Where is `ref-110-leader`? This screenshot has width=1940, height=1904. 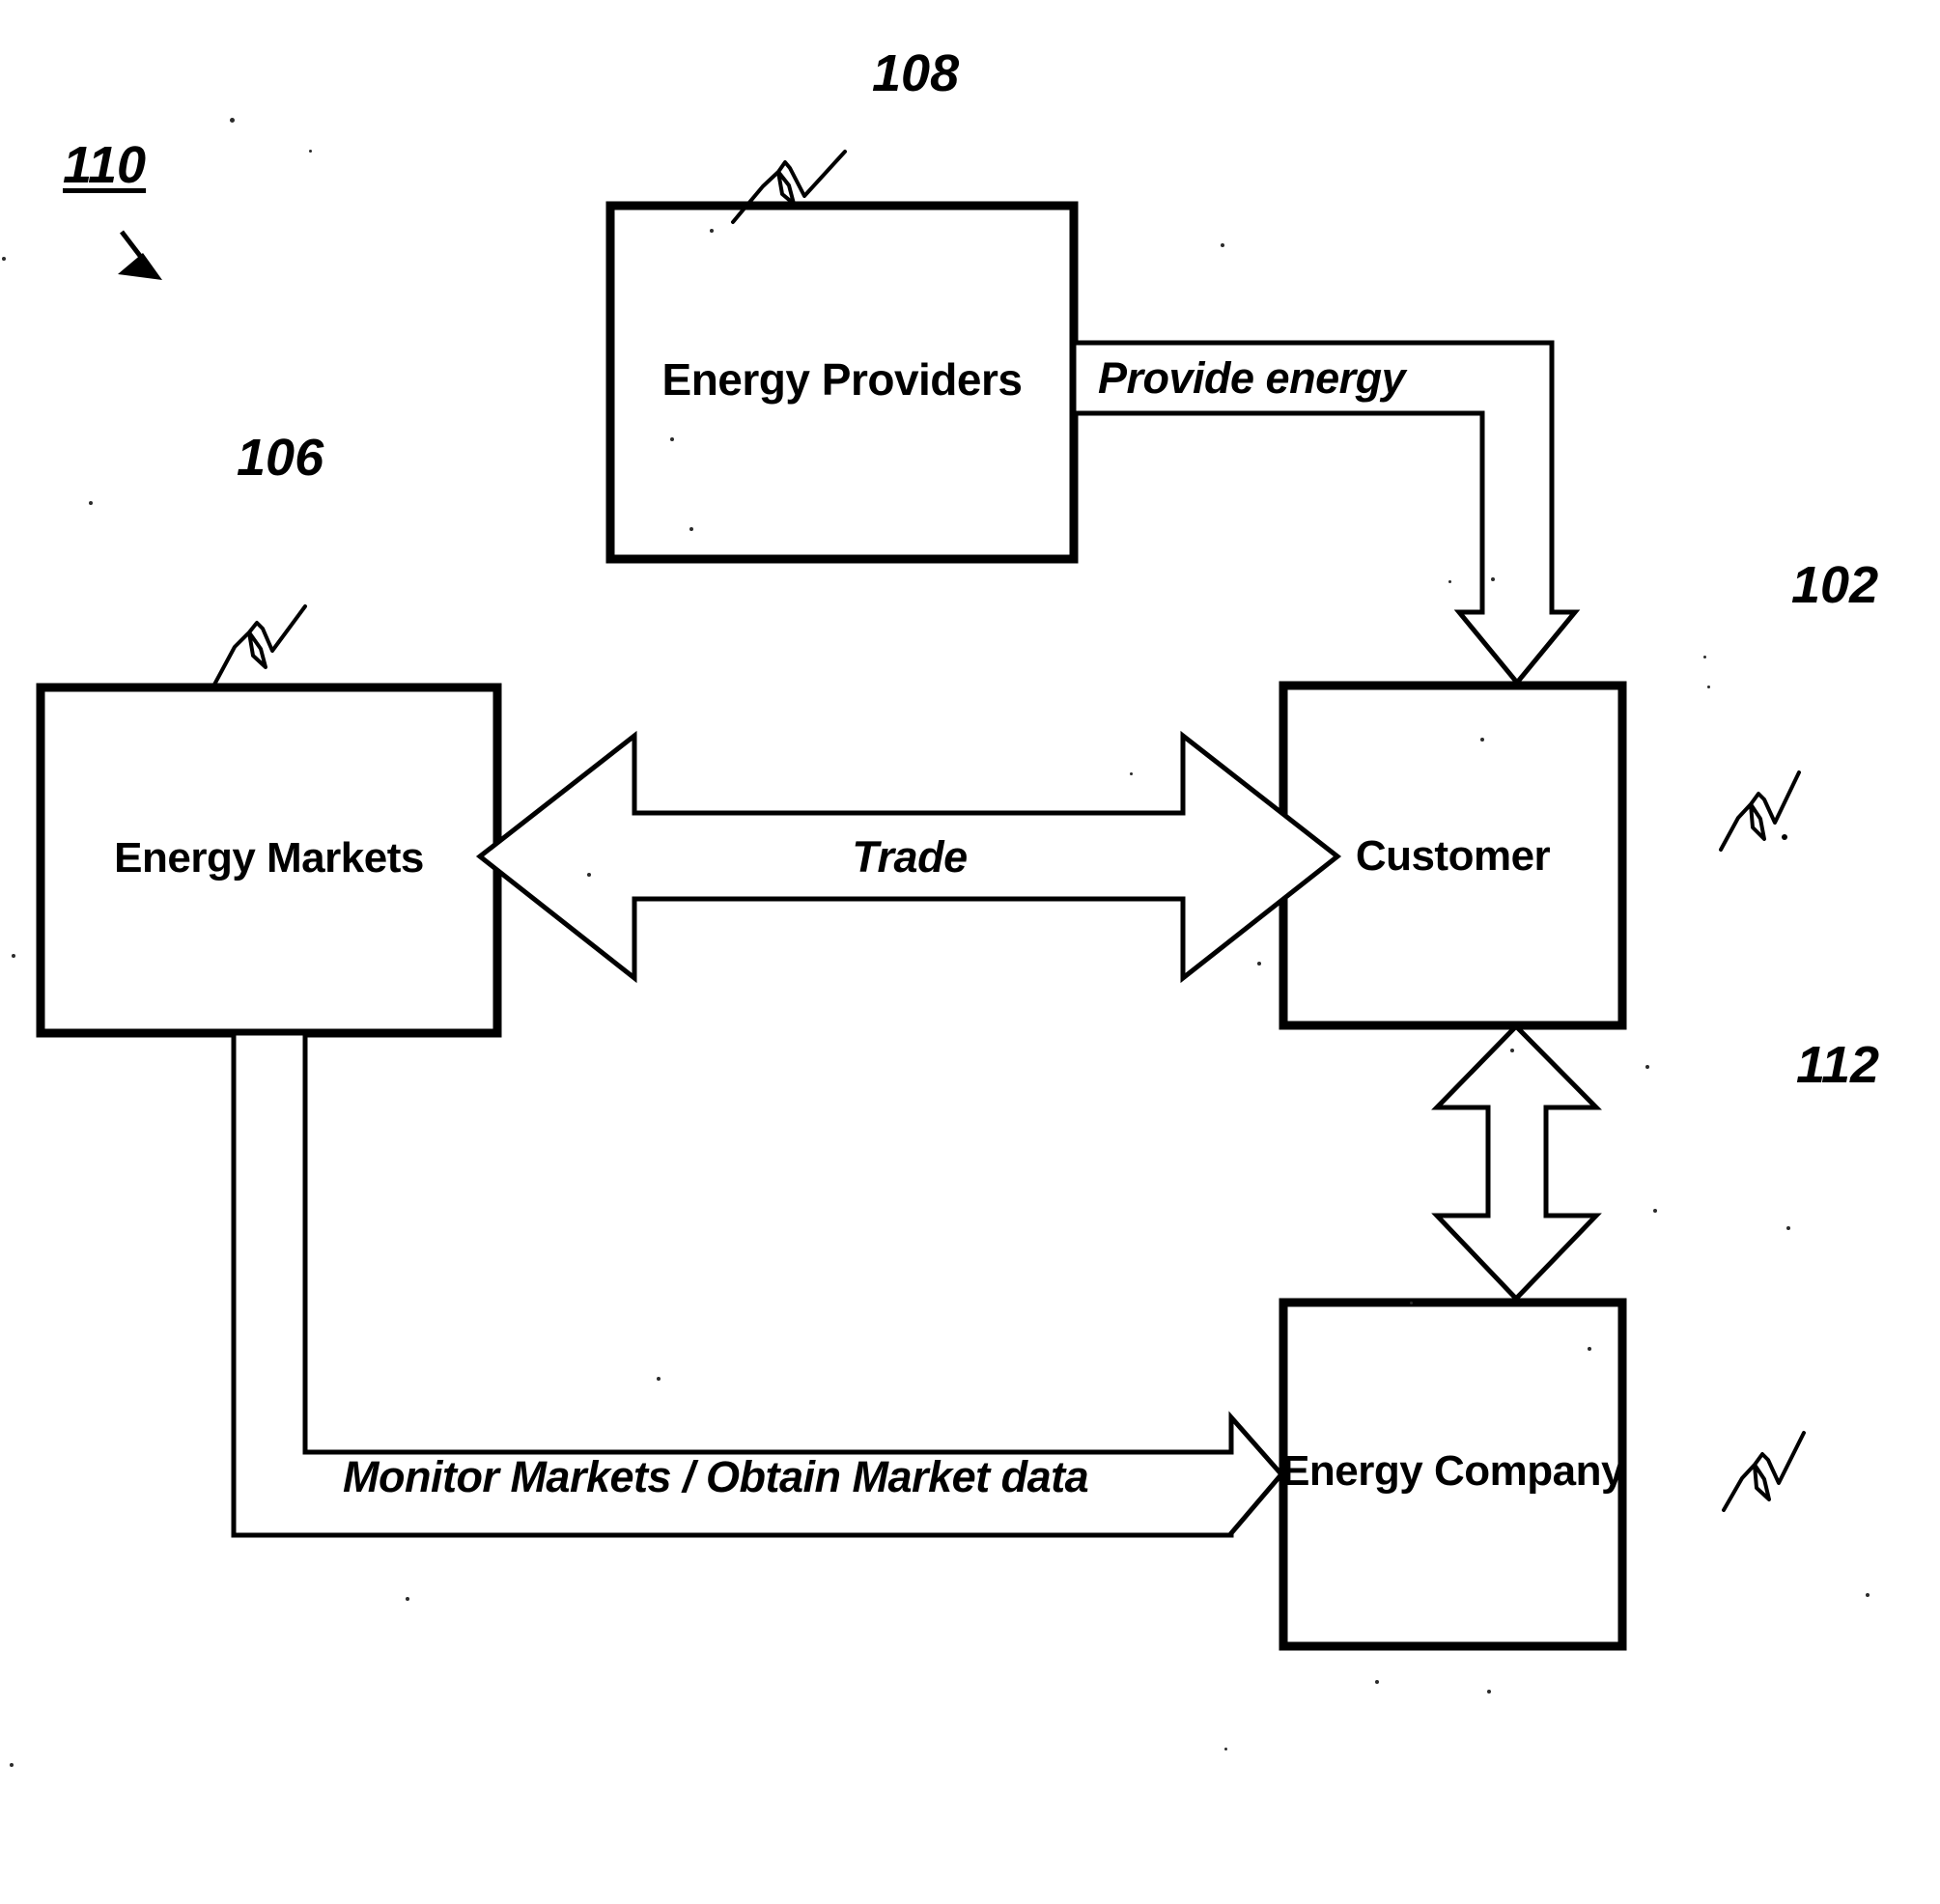 ref-110-leader is located at coordinates (140, 255).